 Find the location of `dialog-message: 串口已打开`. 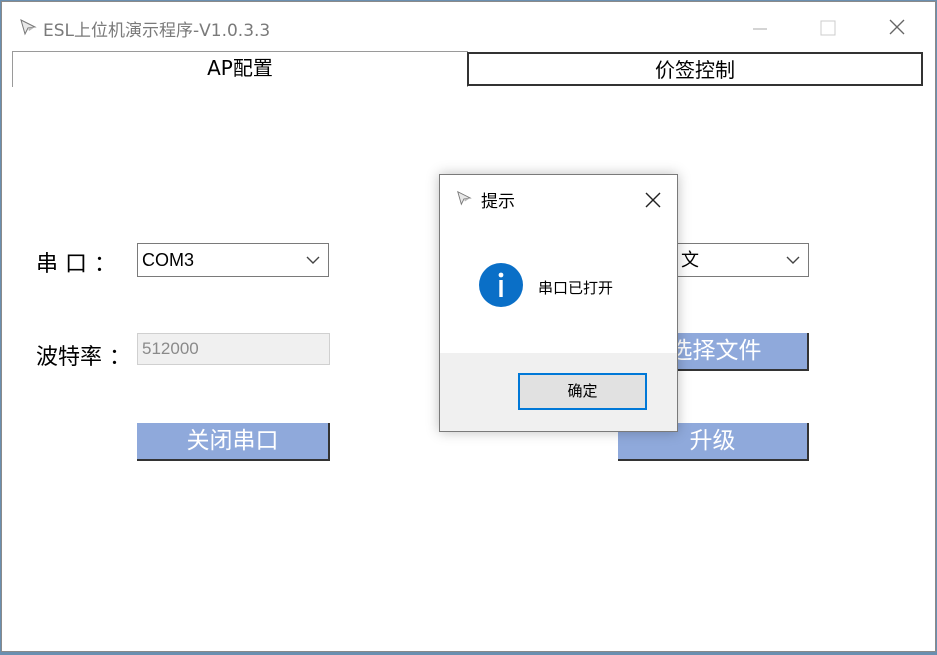

dialog-message: 串口已打开 is located at coordinates (576, 288).